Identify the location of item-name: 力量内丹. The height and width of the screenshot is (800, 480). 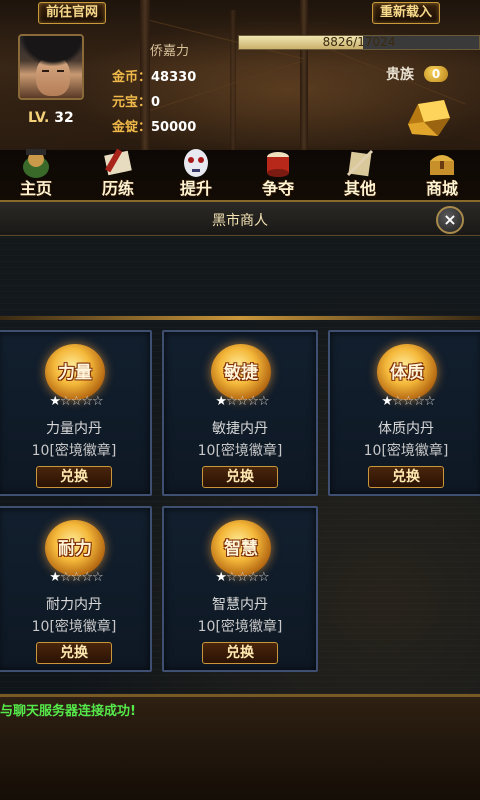
(74, 429).